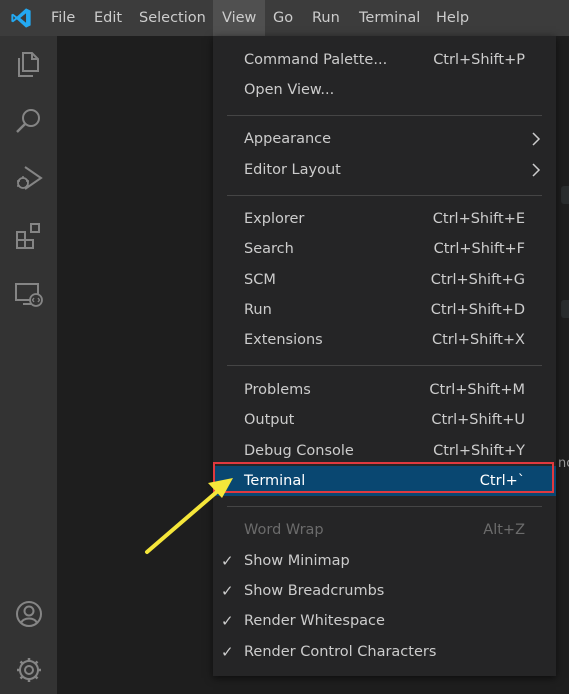  Describe the element at coordinates (452, 18) in the screenshot. I see `menu-help: Help` at that location.